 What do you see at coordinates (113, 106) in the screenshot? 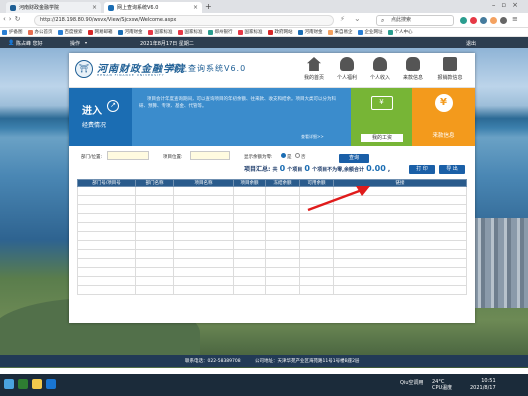
I see `arrow-up-right-icon: ↗` at bounding box center [113, 106].